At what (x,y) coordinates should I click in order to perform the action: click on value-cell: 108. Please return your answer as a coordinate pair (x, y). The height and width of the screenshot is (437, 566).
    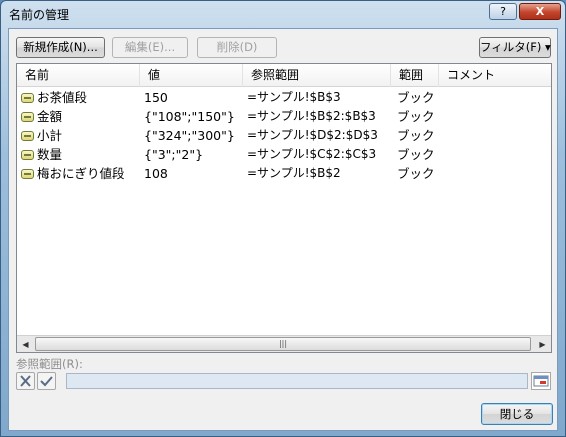
    Looking at the image, I should click on (156, 173).